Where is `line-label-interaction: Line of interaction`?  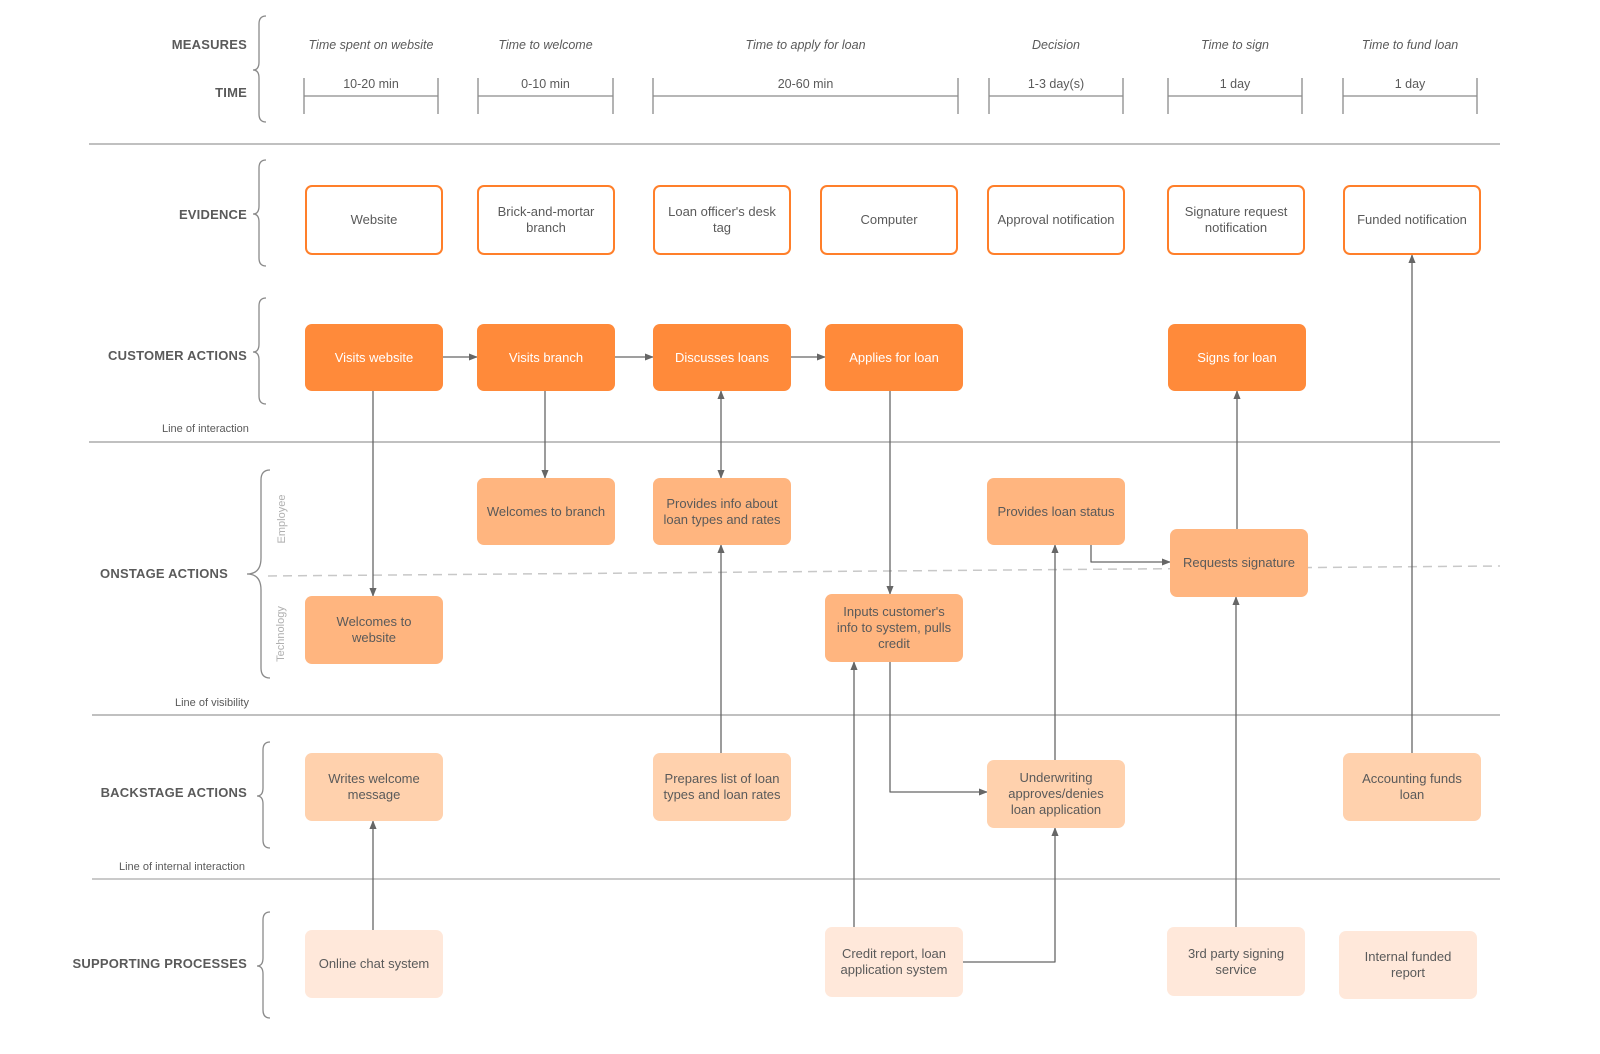
line-label-interaction: Line of interaction is located at coordinates (205, 429).